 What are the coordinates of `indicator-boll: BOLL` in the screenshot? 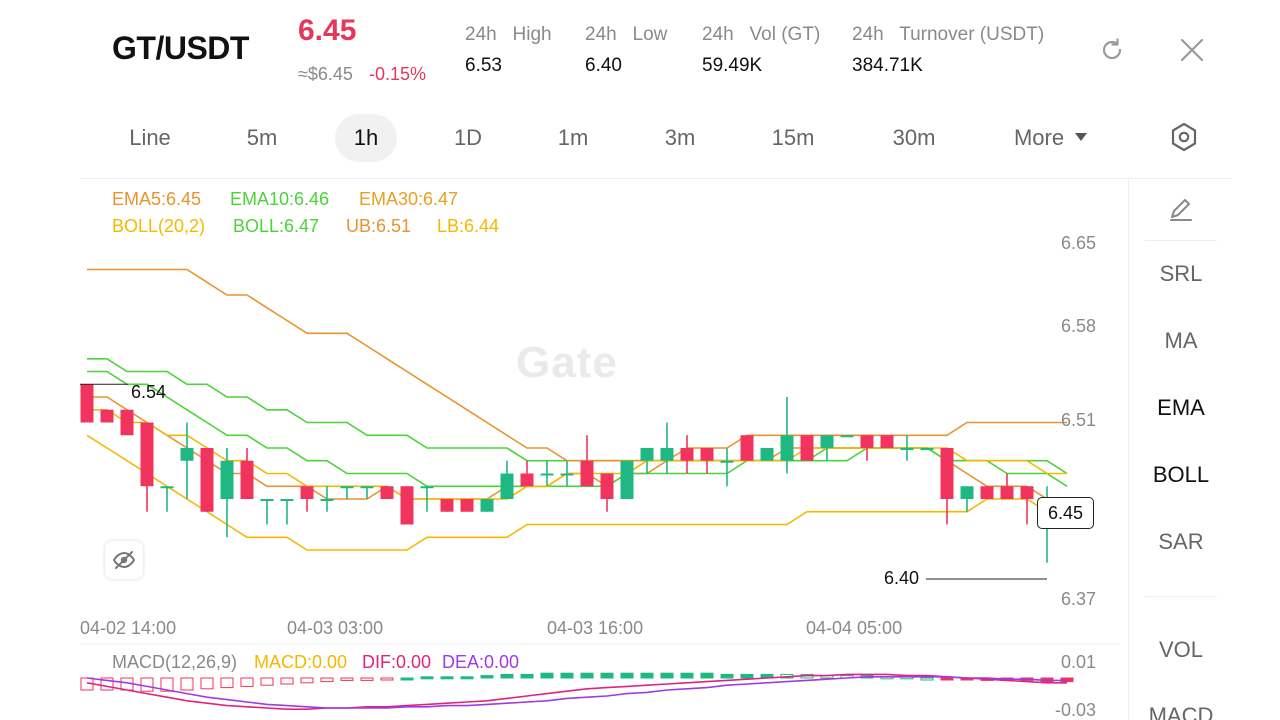 It's located at (1181, 475).